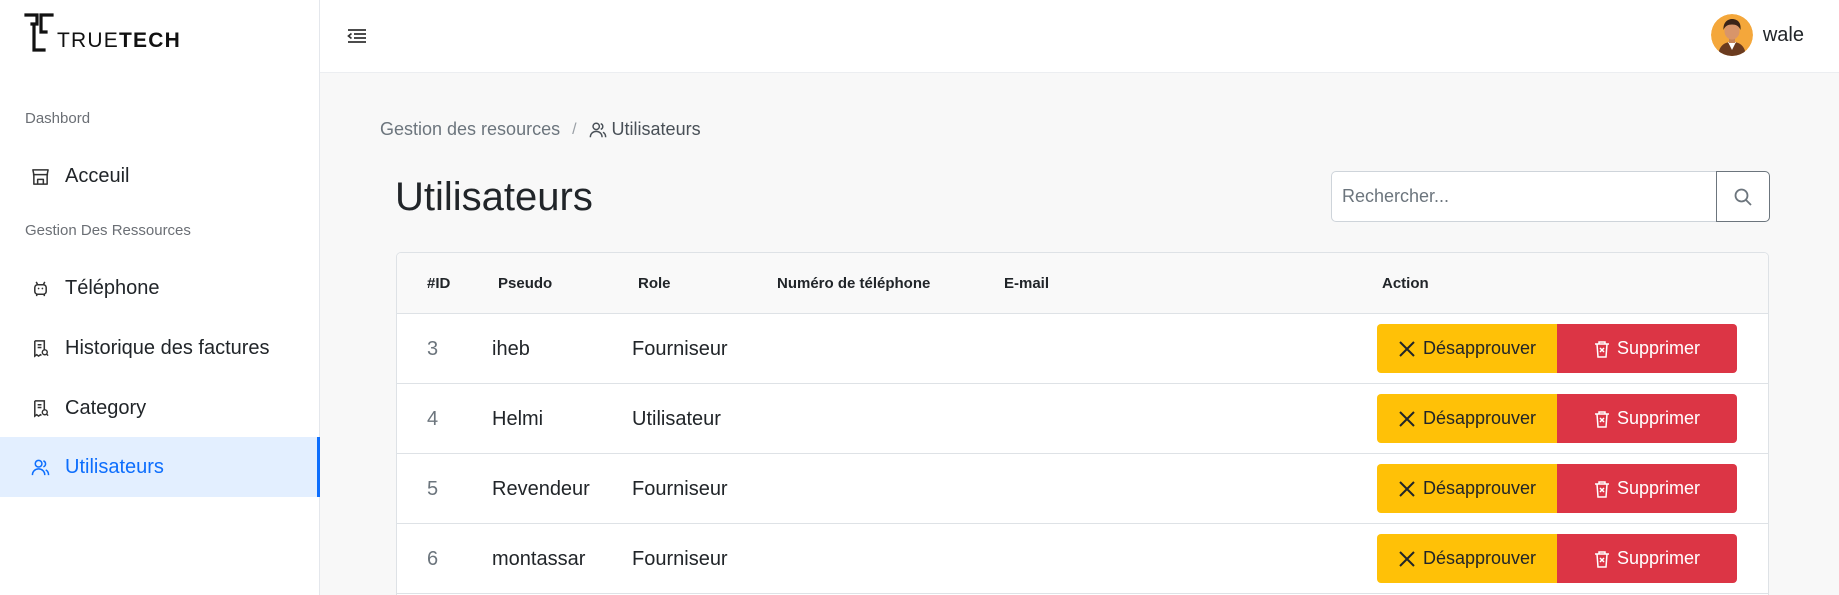  What do you see at coordinates (40, 176) in the screenshot?
I see `store-icon` at bounding box center [40, 176].